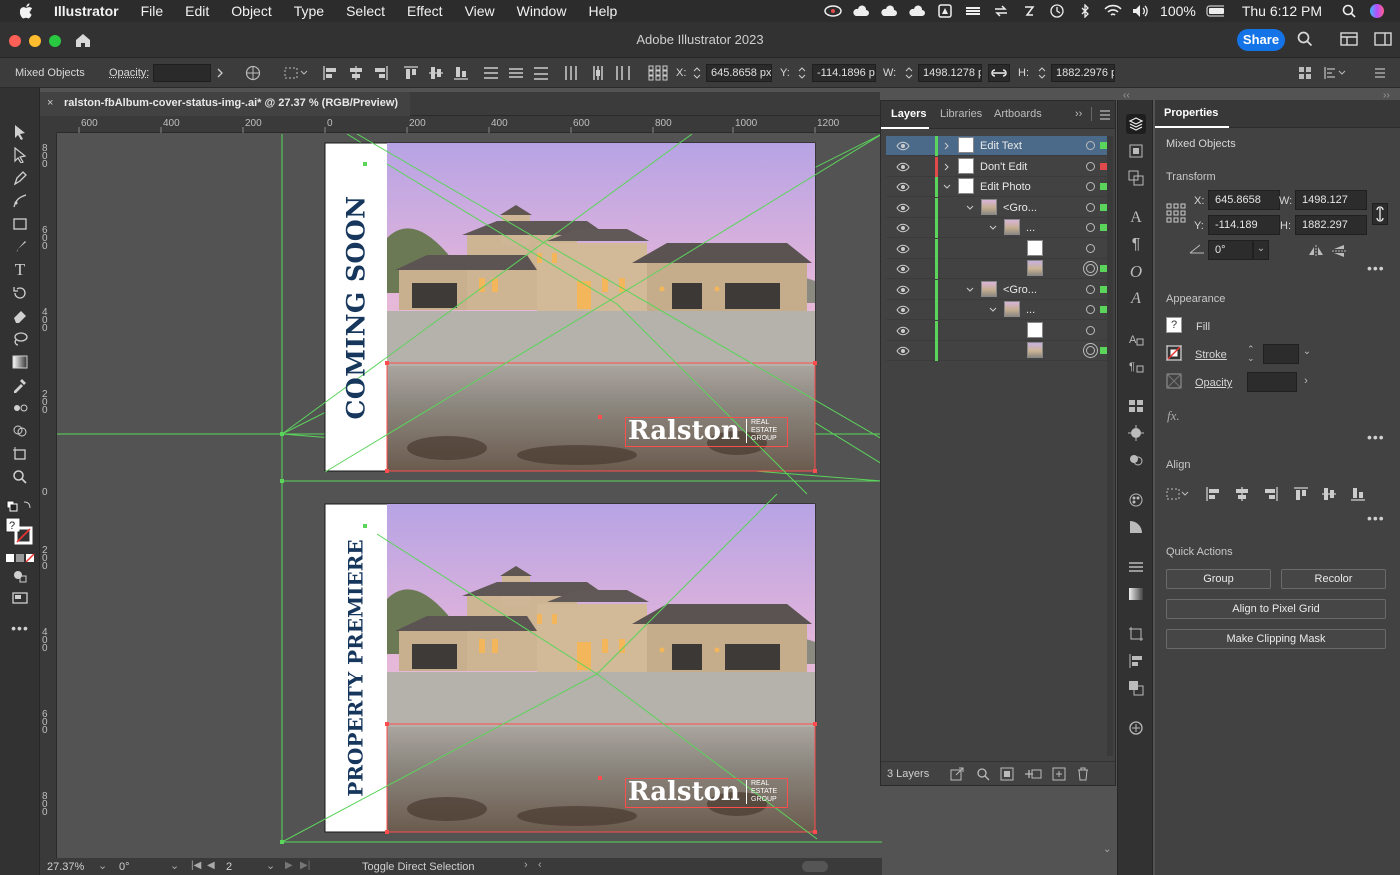 The width and height of the screenshot is (1400, 875). Describe the element at coordinates (1018, 114) in the screenshot. I see `tab-artboards: Artboards` at that location.